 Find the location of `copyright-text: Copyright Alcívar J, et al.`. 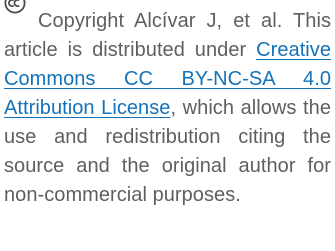

copyright-text: Copyright Alcívar J, et al. is located at coordinates (160, 21).